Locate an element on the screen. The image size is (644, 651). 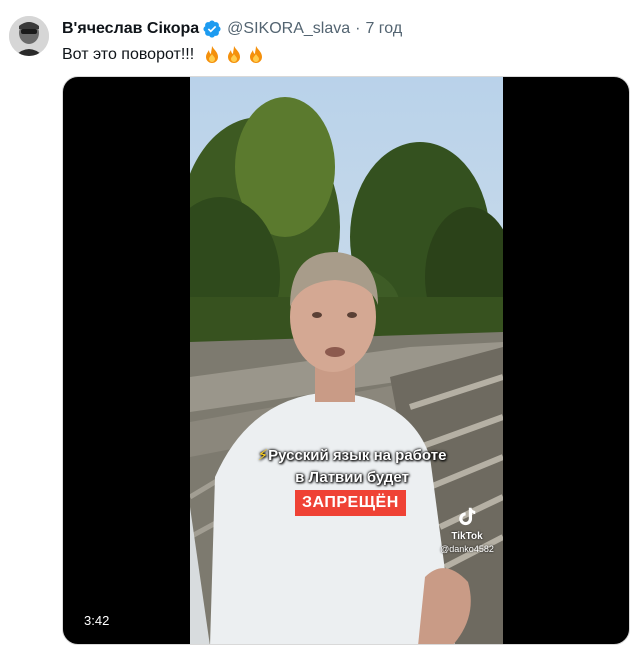
tweet-text: Вот это поворот!!! is located at coordinates (164, 55).